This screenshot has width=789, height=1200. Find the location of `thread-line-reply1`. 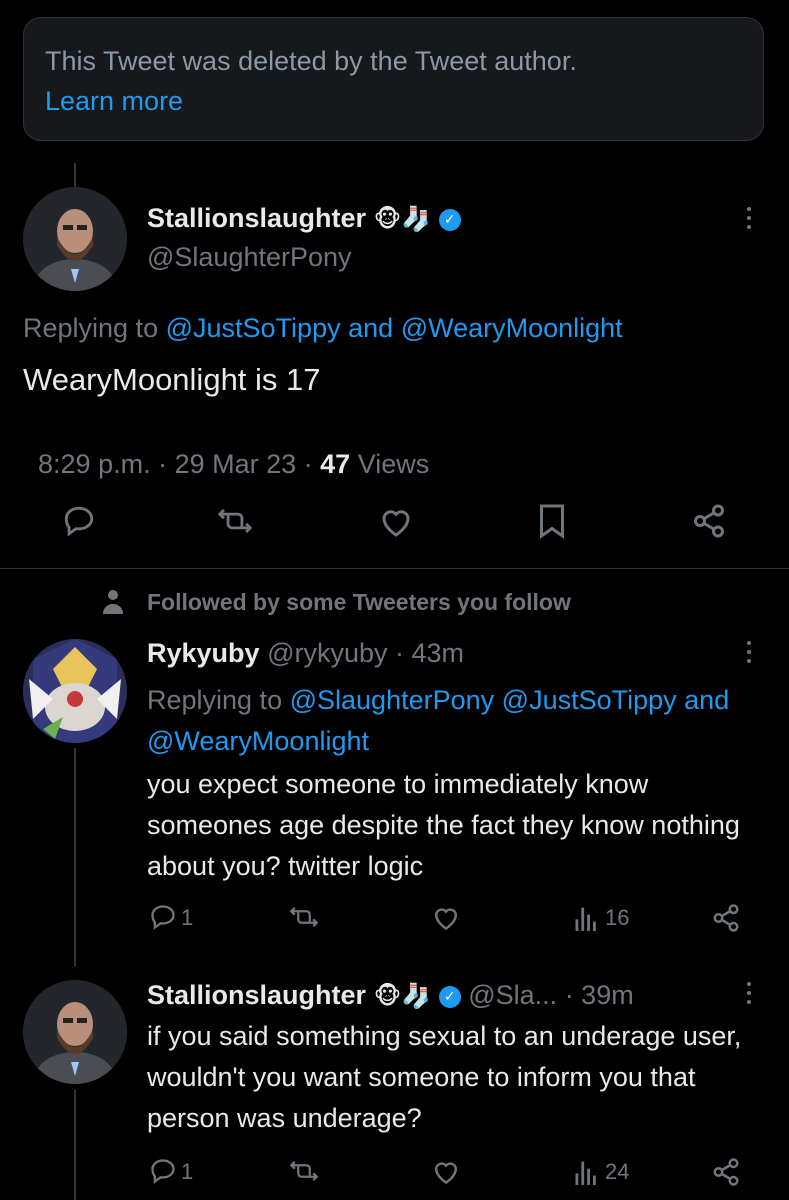

thread-line-reply1 is located at coordinates (75, 857).